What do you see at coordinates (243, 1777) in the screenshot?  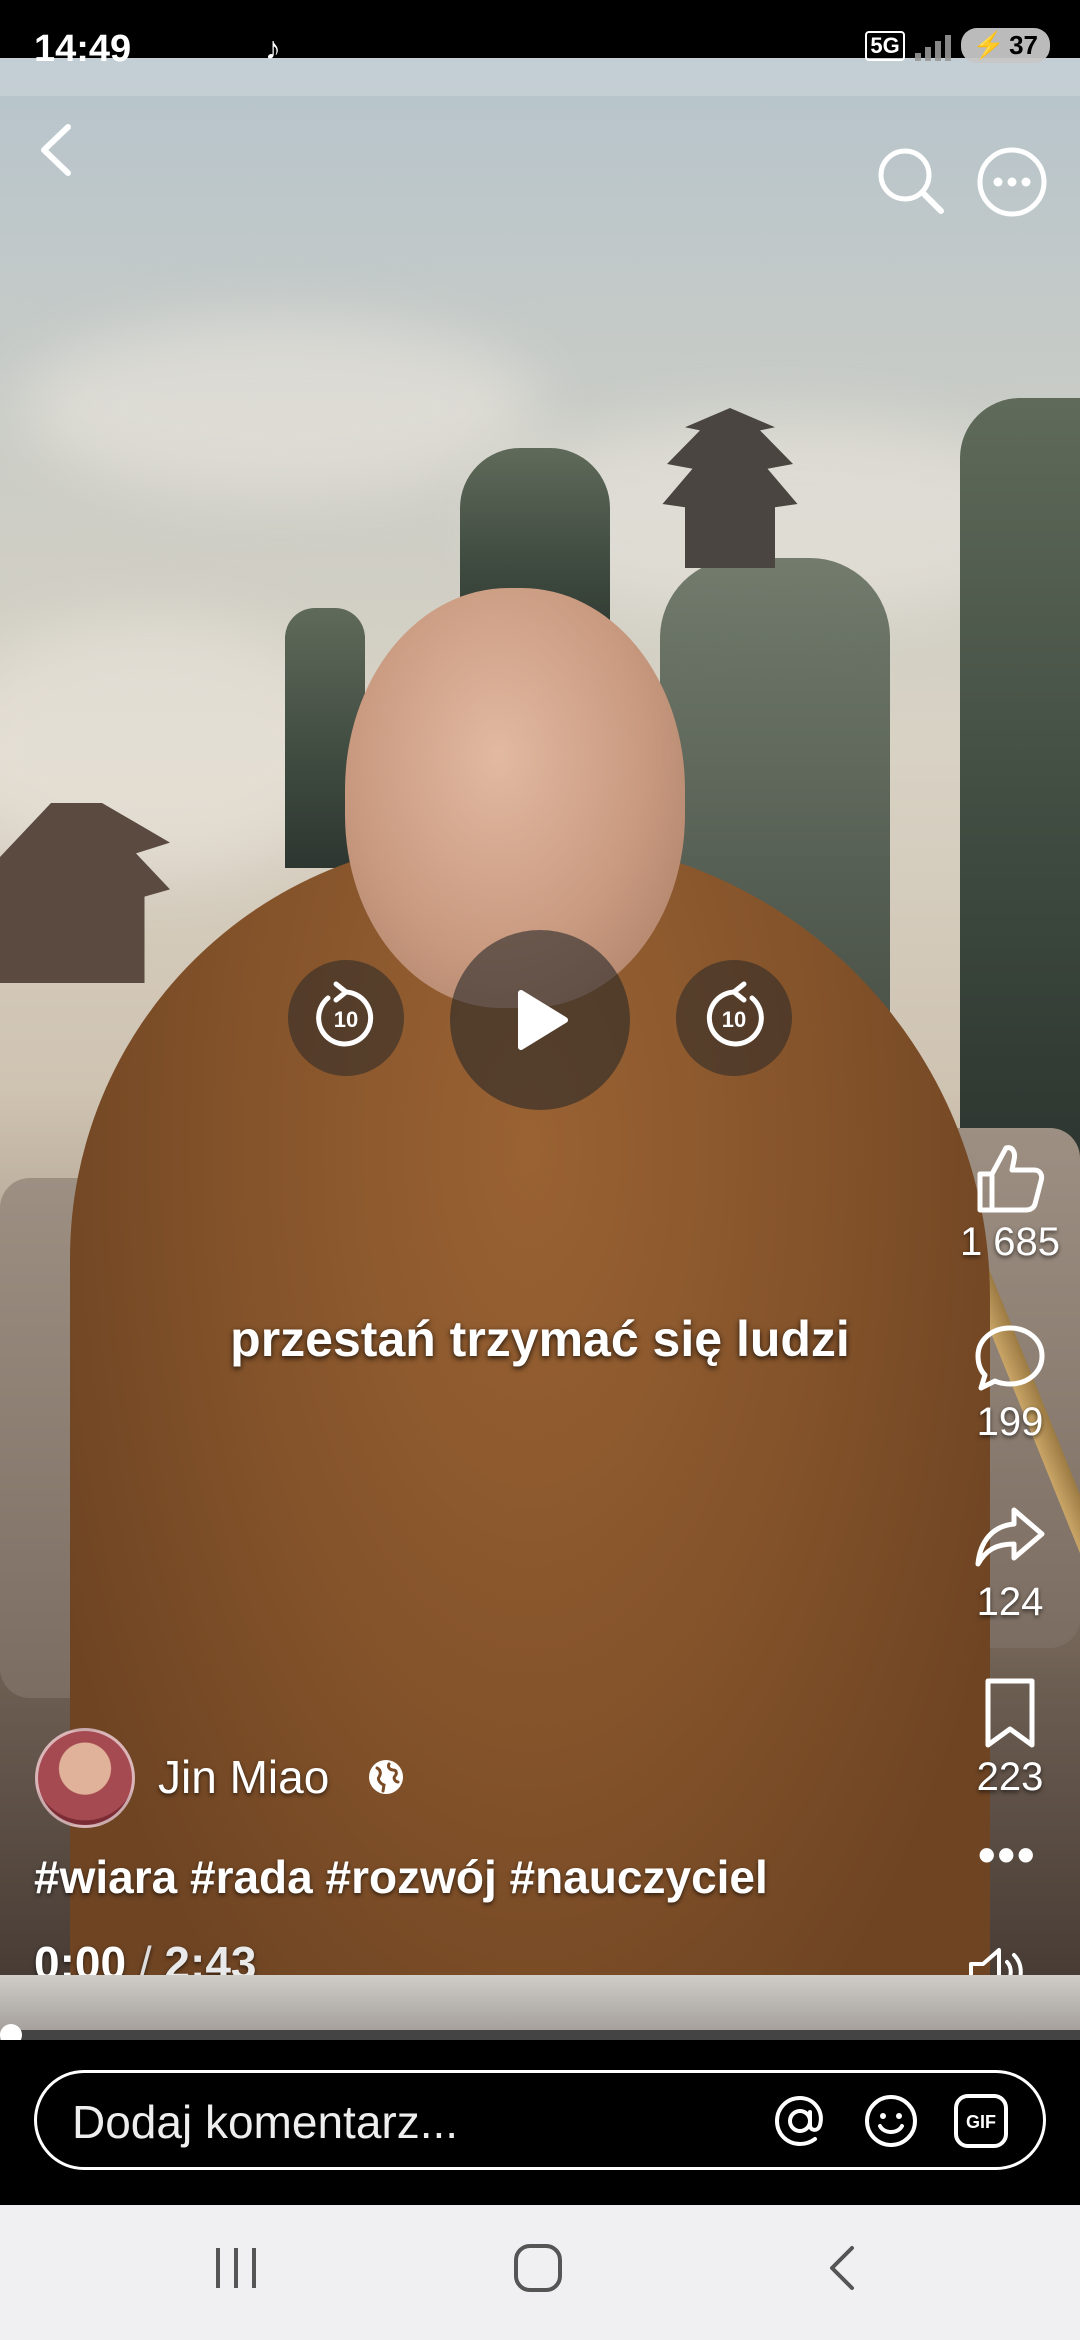 I see `author-name: Jin Miao` at bounding box center [243, 1777].